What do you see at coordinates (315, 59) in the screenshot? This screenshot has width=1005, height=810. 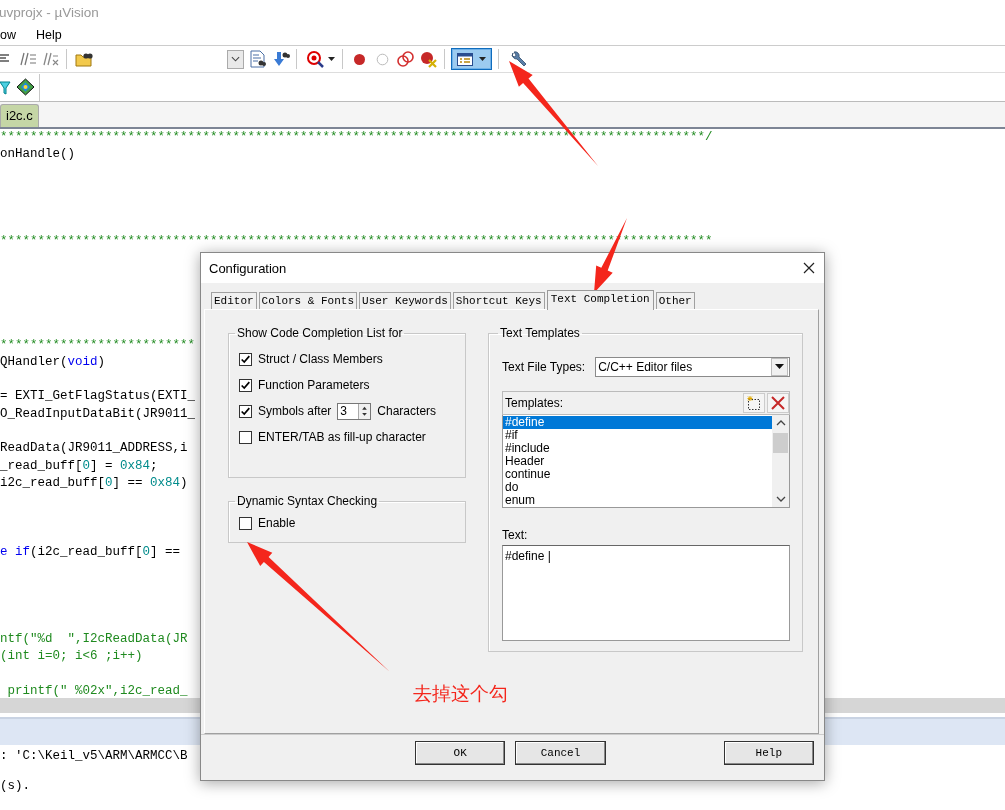 I see `magnifier-icon` at bounding box center [315, 59].